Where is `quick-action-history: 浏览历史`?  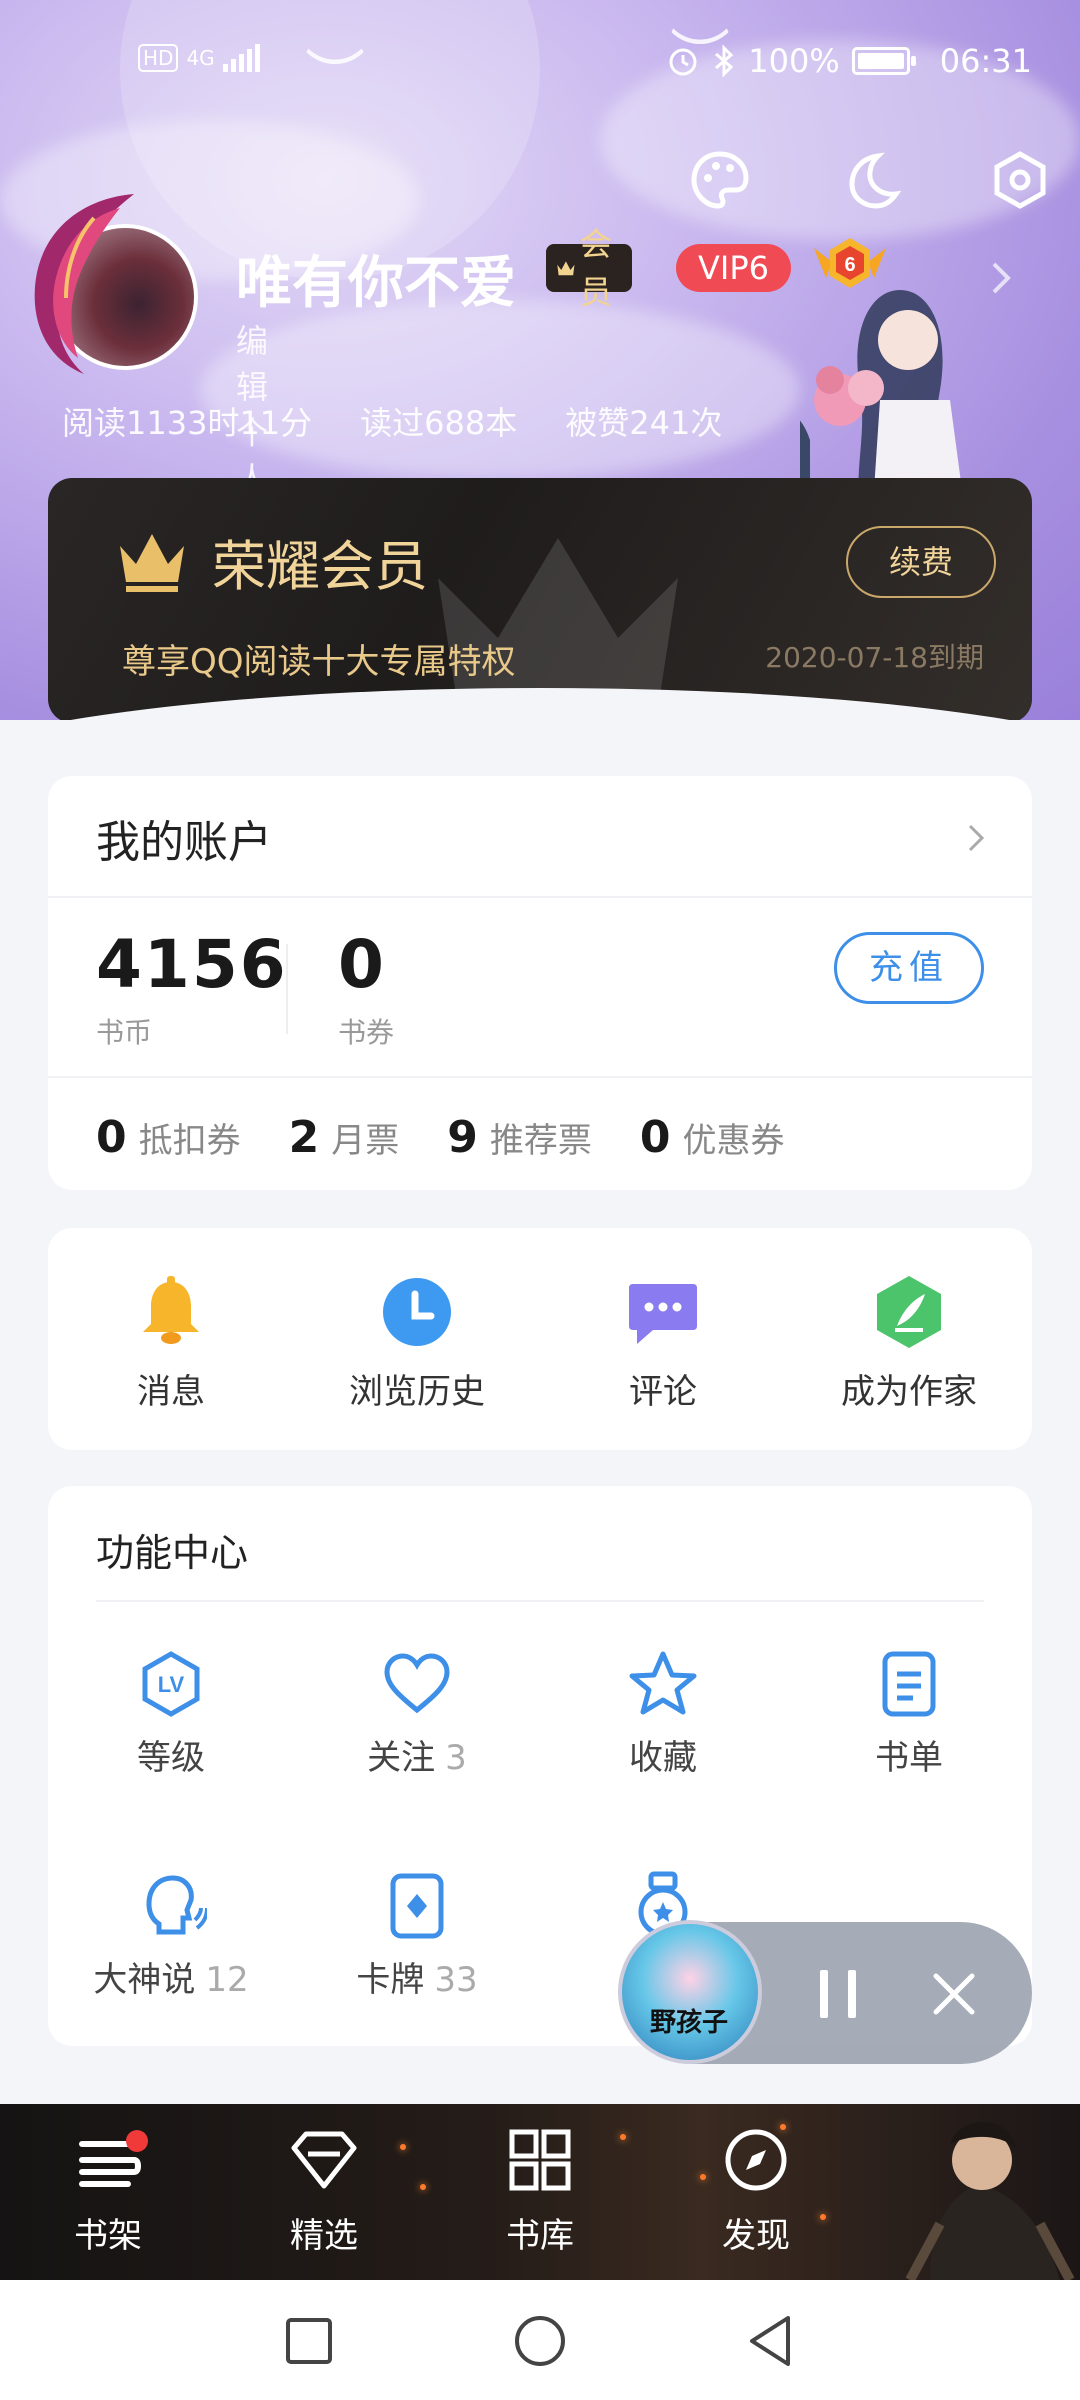
quick-action-history: 浏览历史 is located at coordinates (417, 1339).